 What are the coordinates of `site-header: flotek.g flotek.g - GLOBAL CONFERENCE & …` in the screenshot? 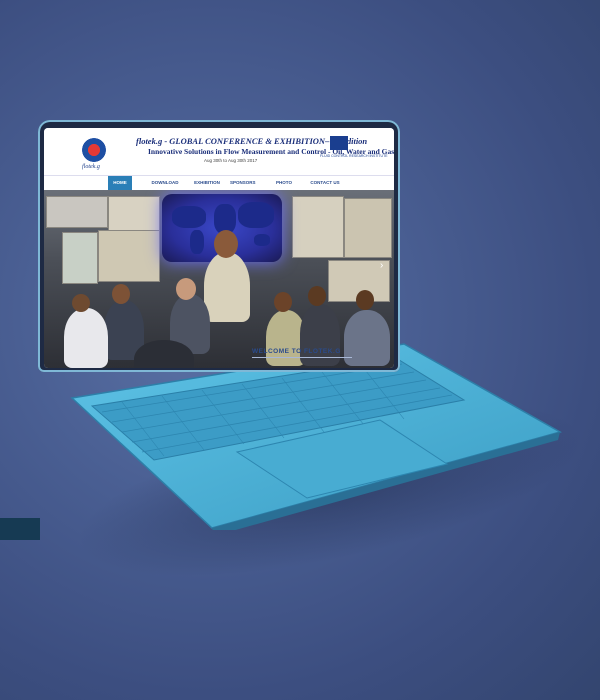 It's located at (219, 151).